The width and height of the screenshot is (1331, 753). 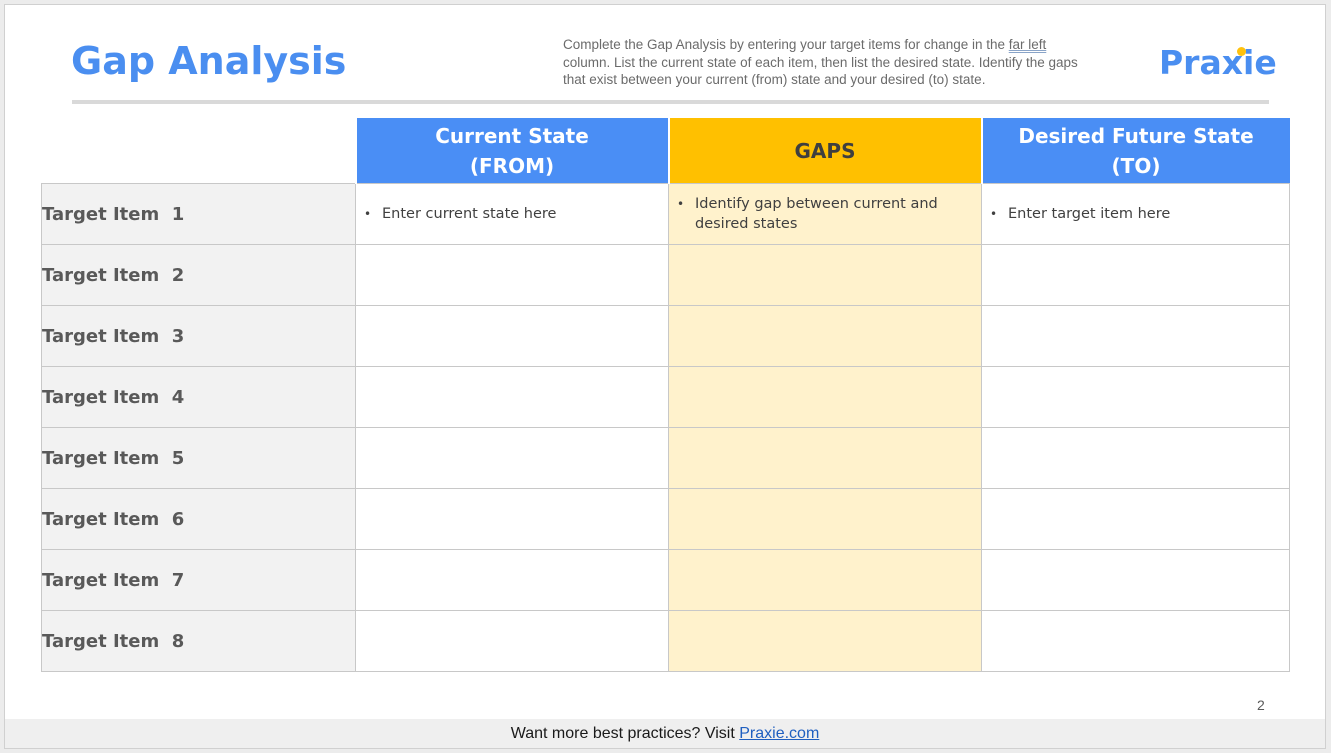 What do you see at coordinates (198, 397) in the screenshot?
I see `row-label: Target Item 4` at bounding box center [198, 397].